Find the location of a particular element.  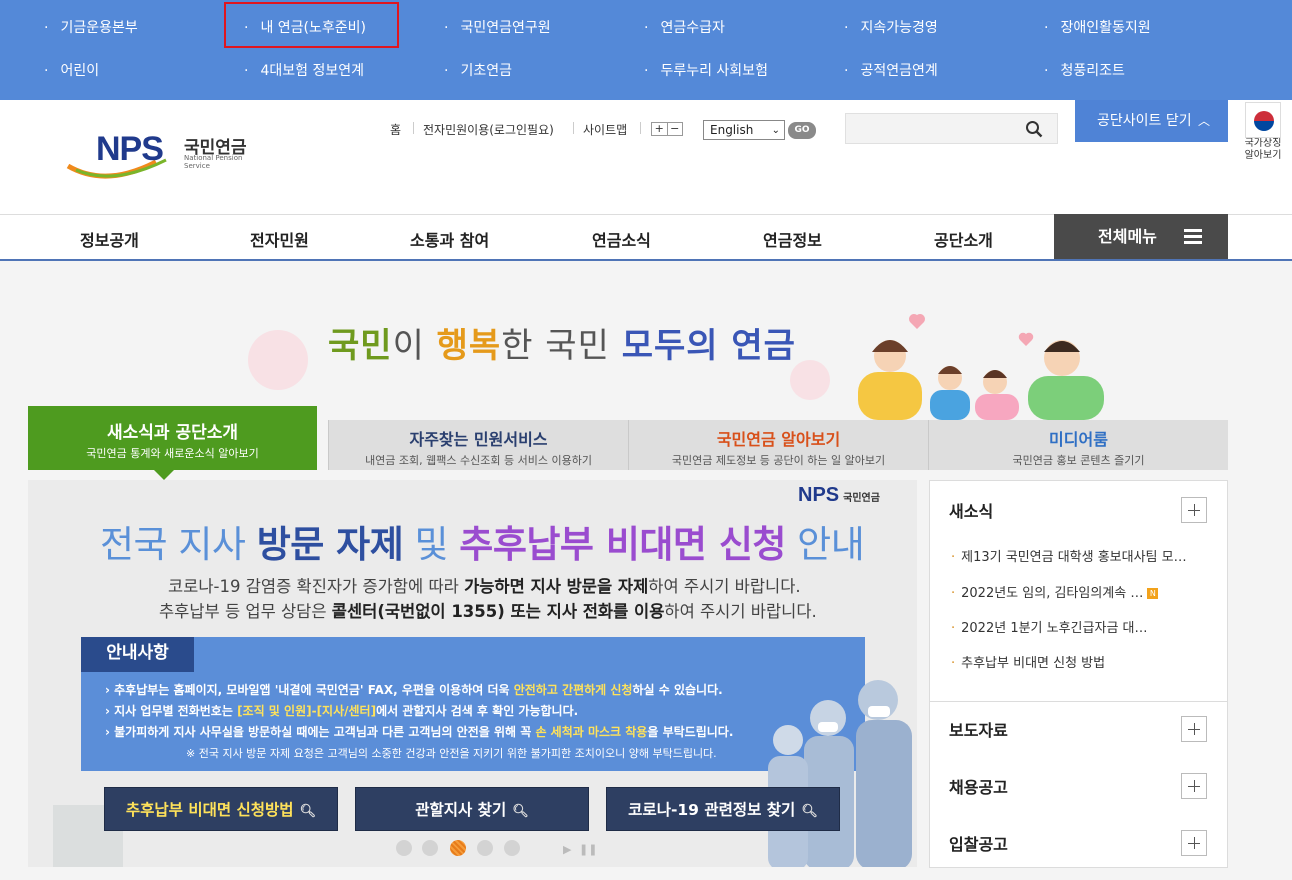

slogan-part: 이 is located at coordinates (414, 346).